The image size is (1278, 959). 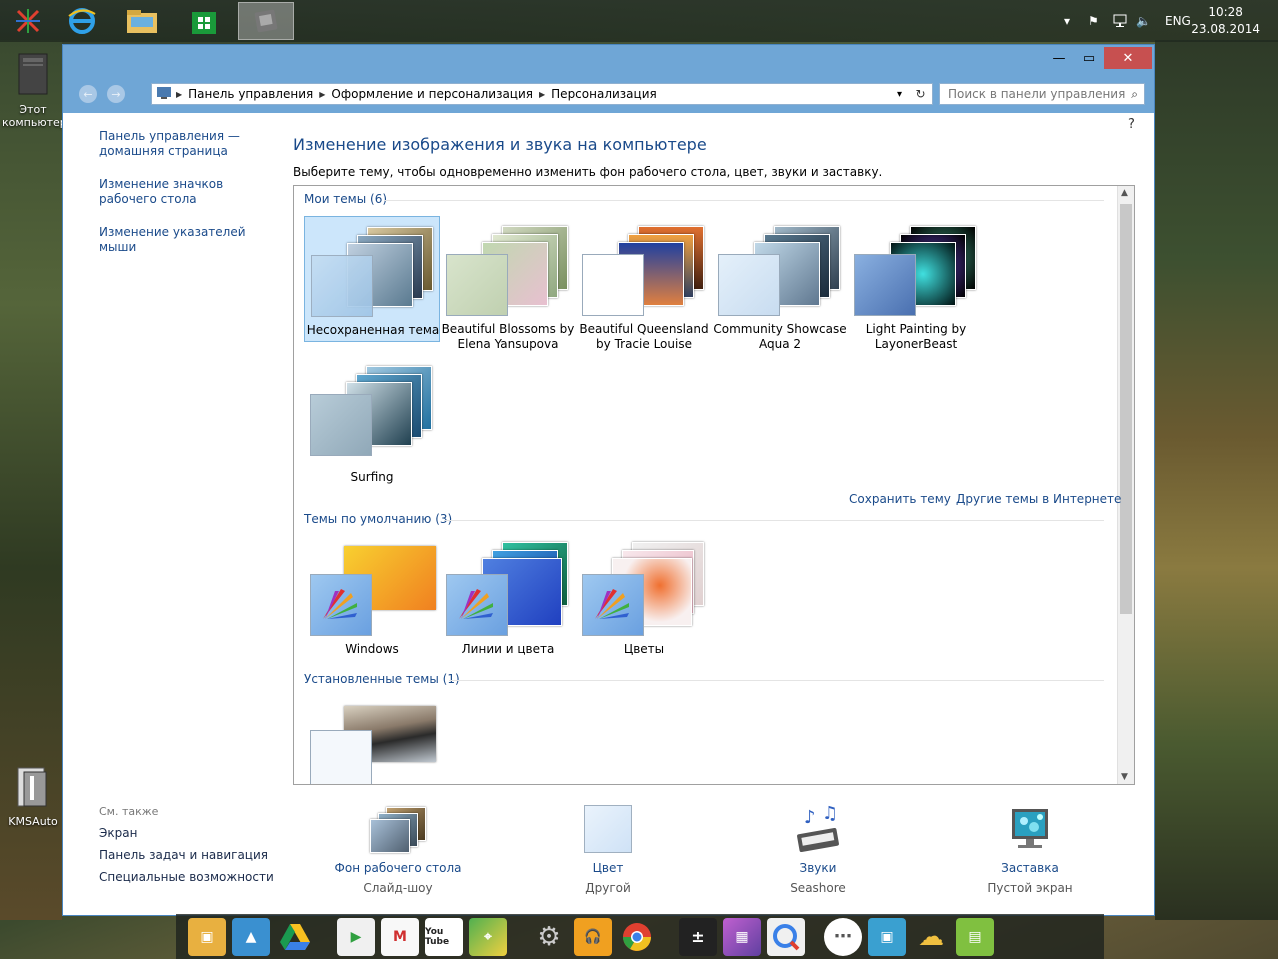 What do you see at coordinates (843, 936) in the screenshot?
I see `app-drawer-icon: ⋯` at bounding box center [843, 936].